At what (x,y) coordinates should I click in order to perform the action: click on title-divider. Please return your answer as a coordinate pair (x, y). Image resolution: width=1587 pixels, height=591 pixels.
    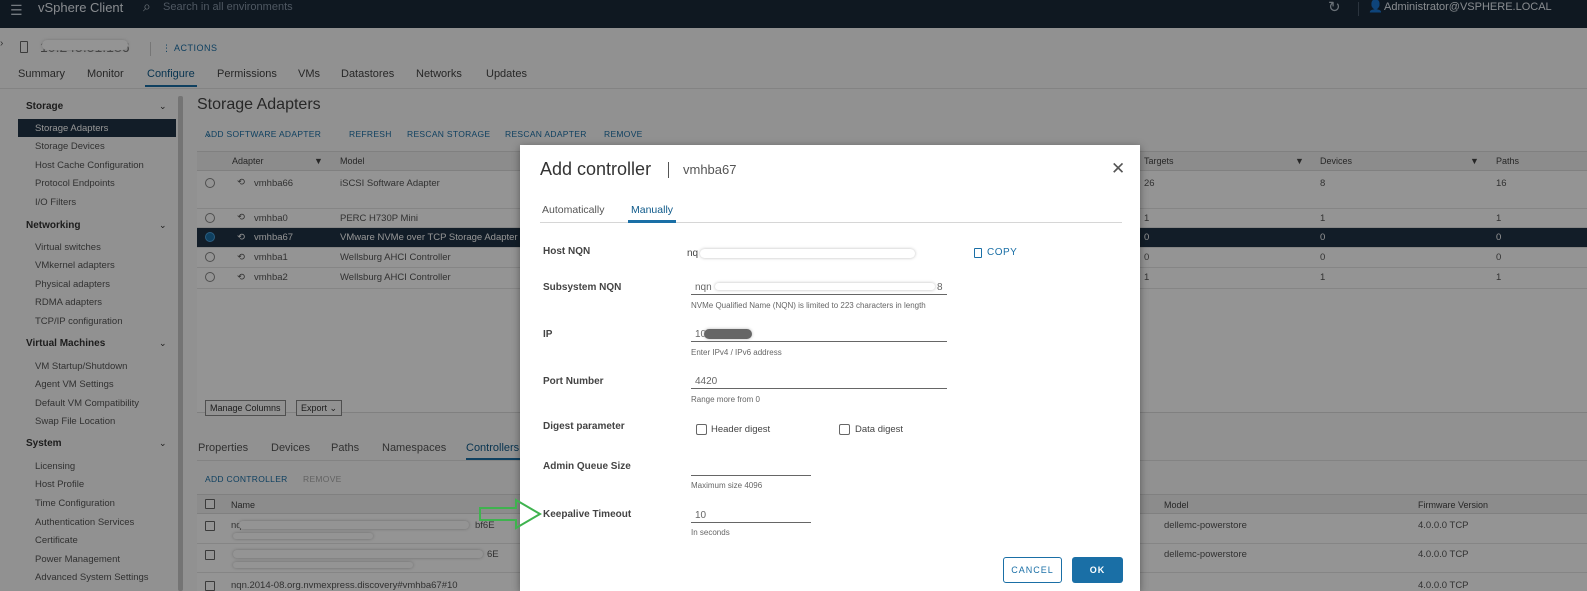
    Looking at the image, I should click on (668, 170).